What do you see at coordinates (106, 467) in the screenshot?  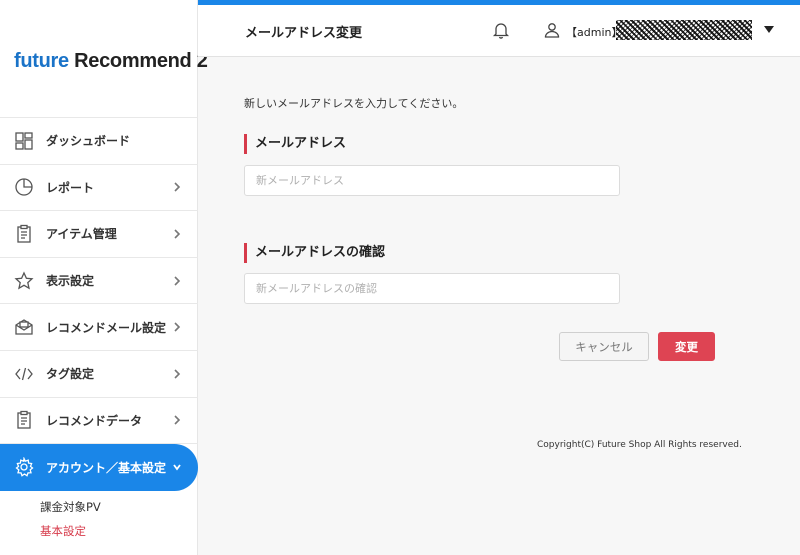 I see `sidebar-item-label: アカウント／基本設定` at bounding box center [106, 467].